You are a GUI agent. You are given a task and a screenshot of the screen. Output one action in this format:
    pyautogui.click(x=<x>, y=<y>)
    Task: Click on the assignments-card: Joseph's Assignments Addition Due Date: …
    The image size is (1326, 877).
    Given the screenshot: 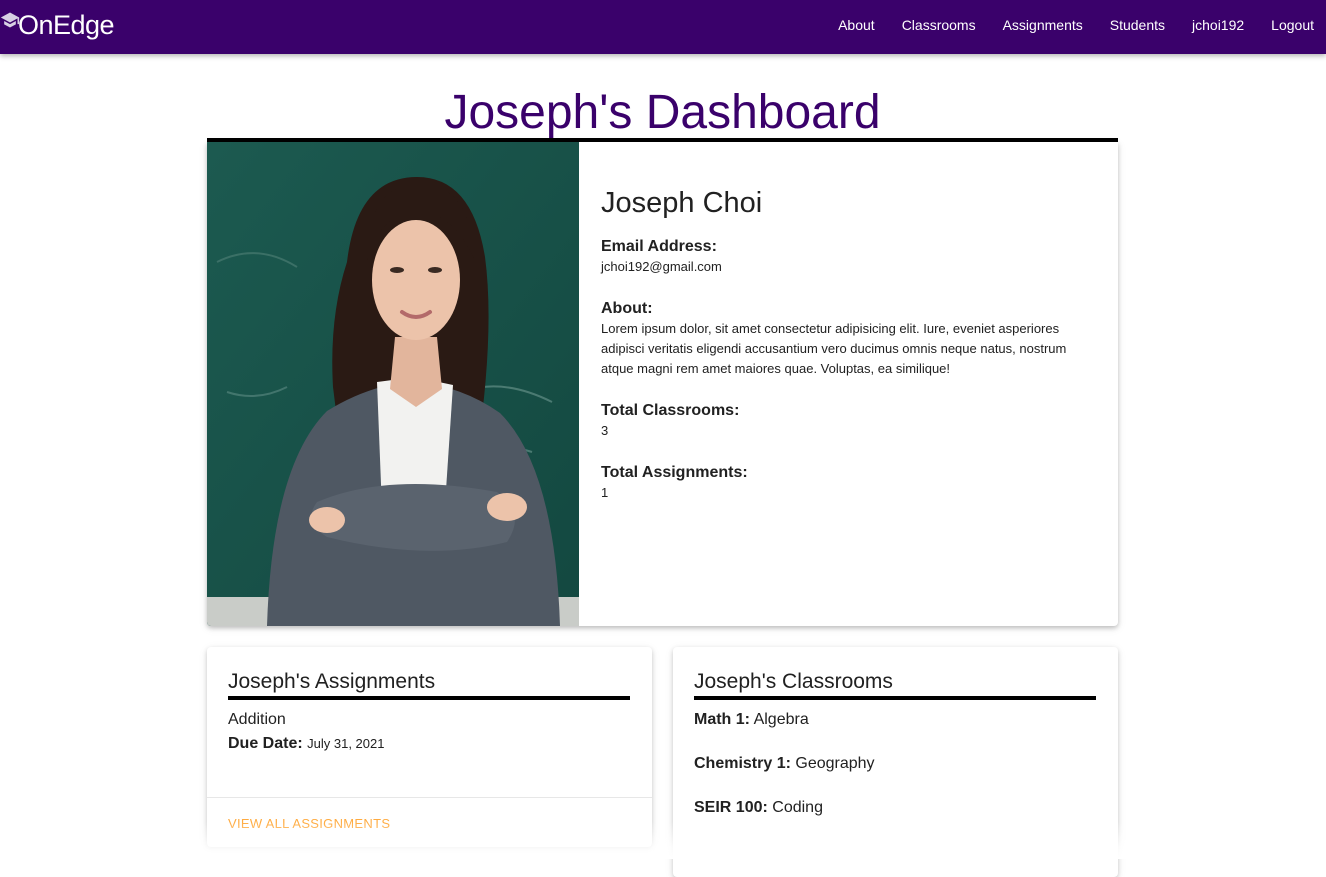 What is the action you would take?
    pyautogui.click(x=429, y=747)
    